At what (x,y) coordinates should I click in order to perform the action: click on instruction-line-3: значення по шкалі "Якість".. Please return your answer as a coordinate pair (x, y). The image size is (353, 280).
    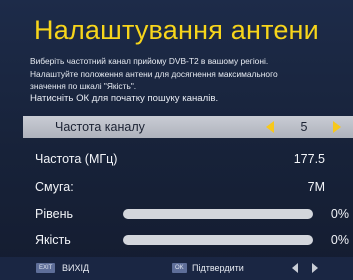
    Looking at the image, I should click on (83, 86).